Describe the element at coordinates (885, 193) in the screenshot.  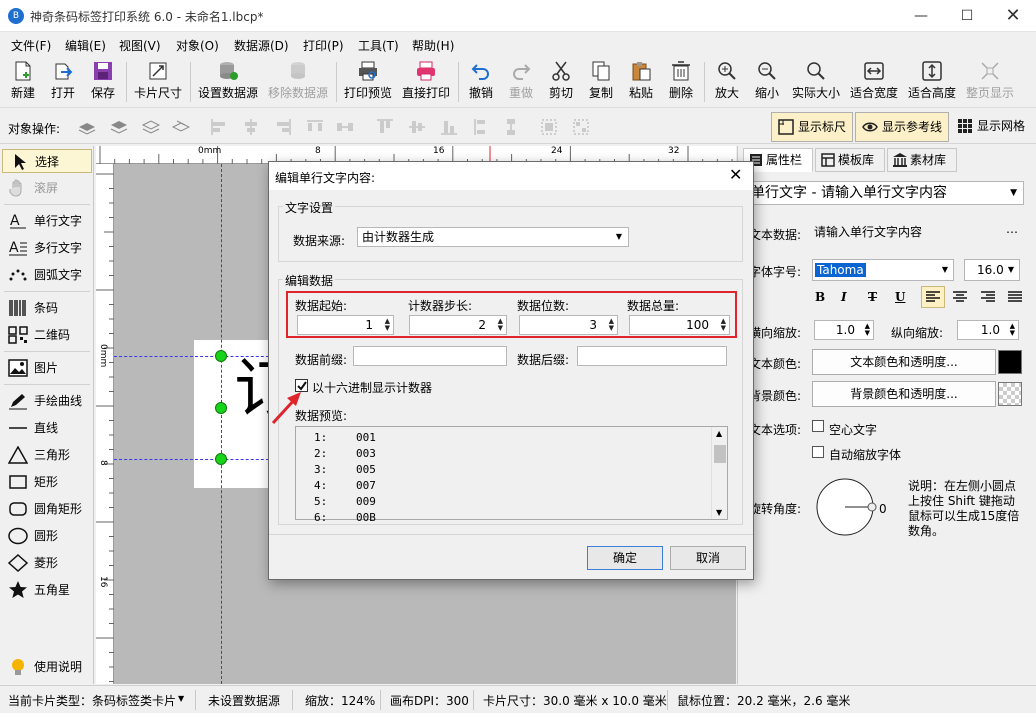
I see `object-selector: 单行文字 - 请输入单行文字内容 ▼` at that location.